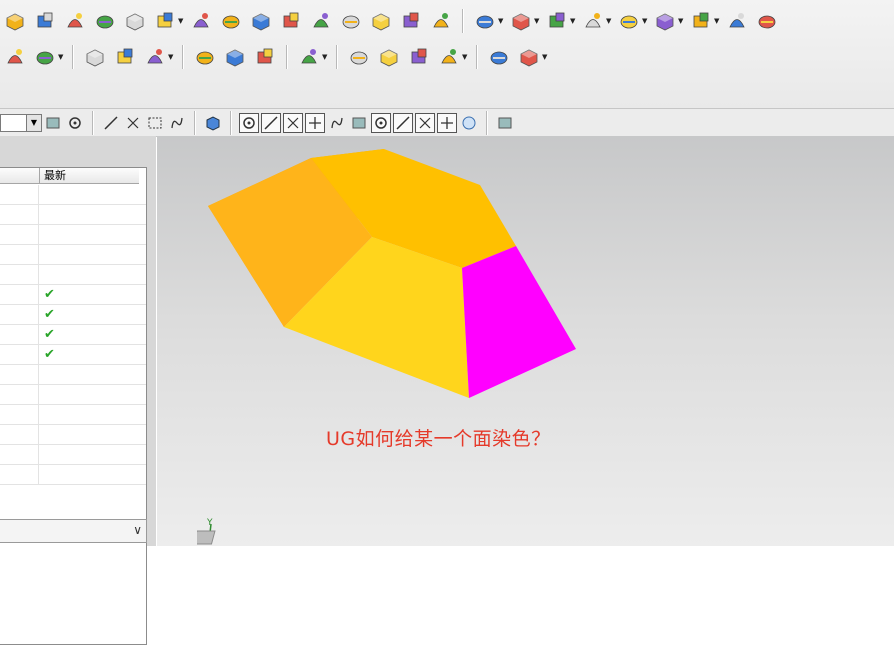 This screenshot has height=645, width=894. Describe the element at coordinates (155, 57) in the screenshot. I see `view-section-icon` at that location.